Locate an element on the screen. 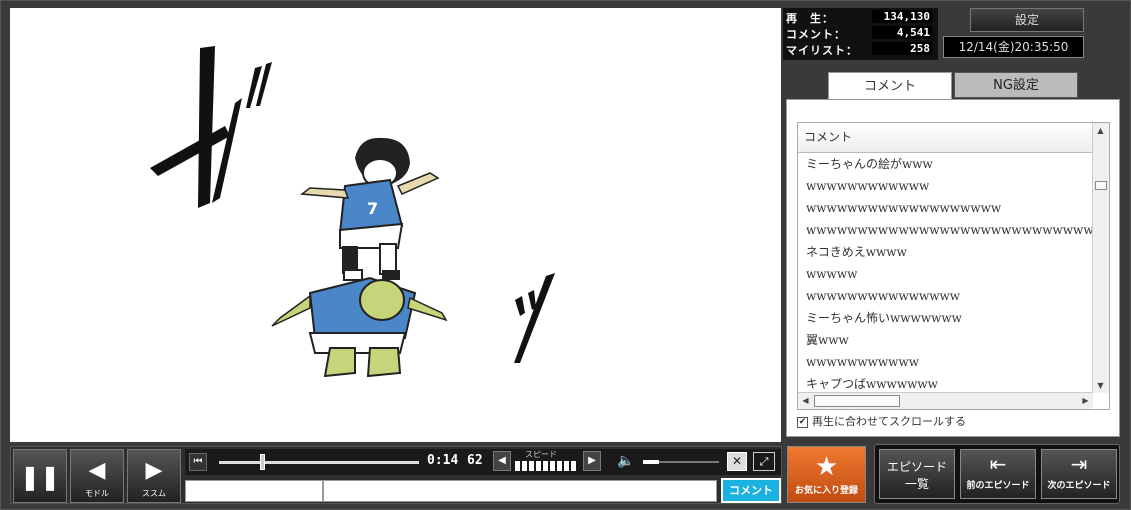 The image size is (1131, 510). list-item: wwwwwwwwwwwwwww is located at coordinates (945, 296).